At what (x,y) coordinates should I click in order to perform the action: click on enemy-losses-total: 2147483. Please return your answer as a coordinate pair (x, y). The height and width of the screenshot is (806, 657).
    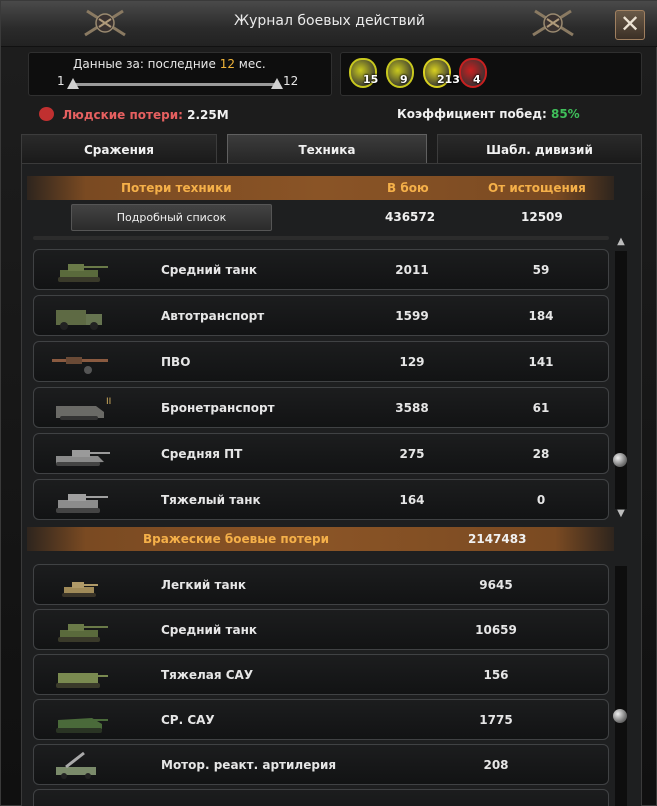
    Looking at the image, I should click on (497, 539).